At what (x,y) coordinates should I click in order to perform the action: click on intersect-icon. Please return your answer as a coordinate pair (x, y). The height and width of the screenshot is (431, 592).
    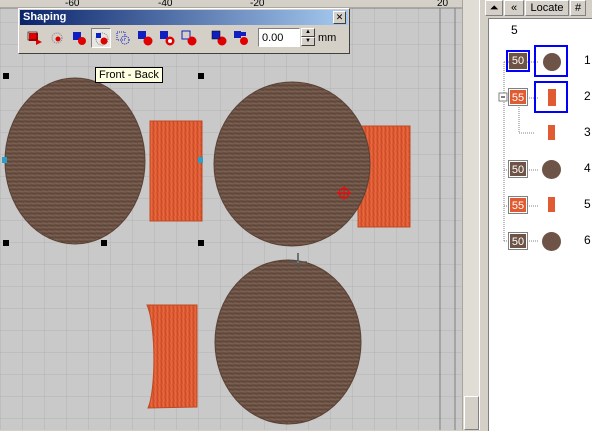
    Looking at the image, I should click on (189, 38).